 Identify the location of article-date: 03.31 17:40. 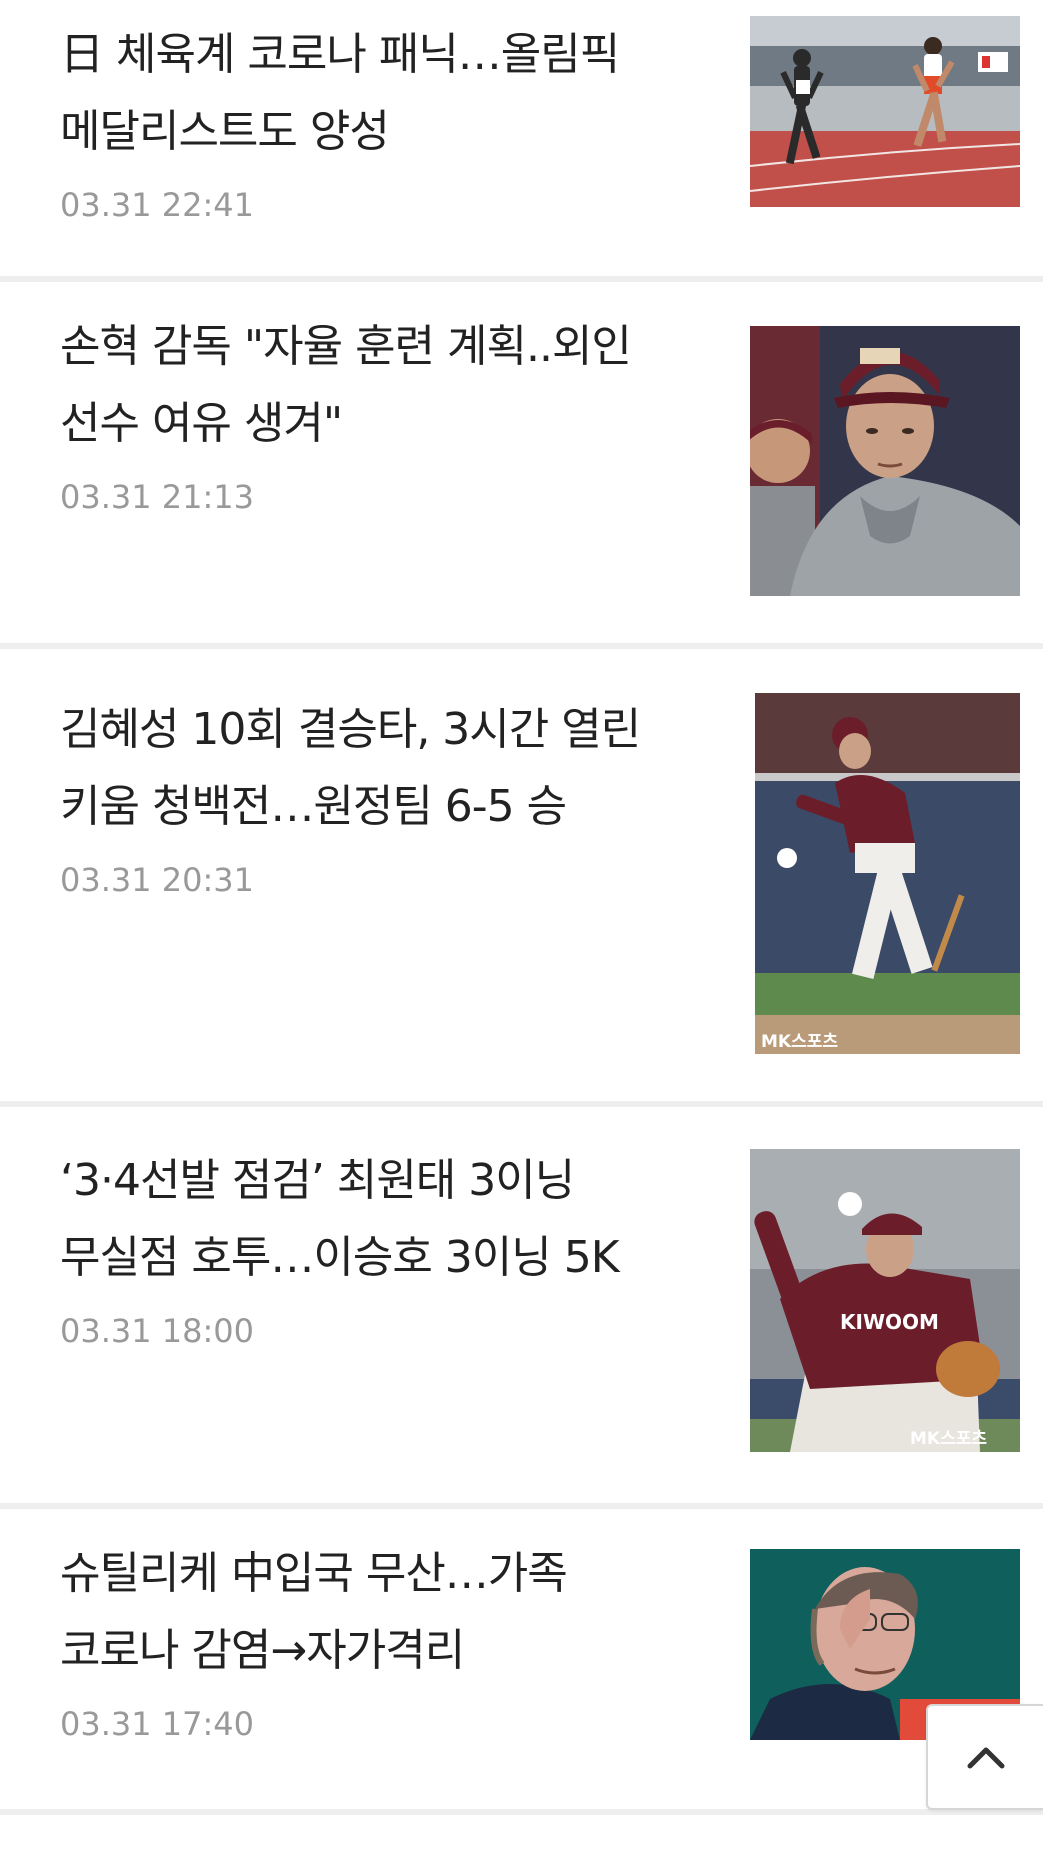
(157, 1724).